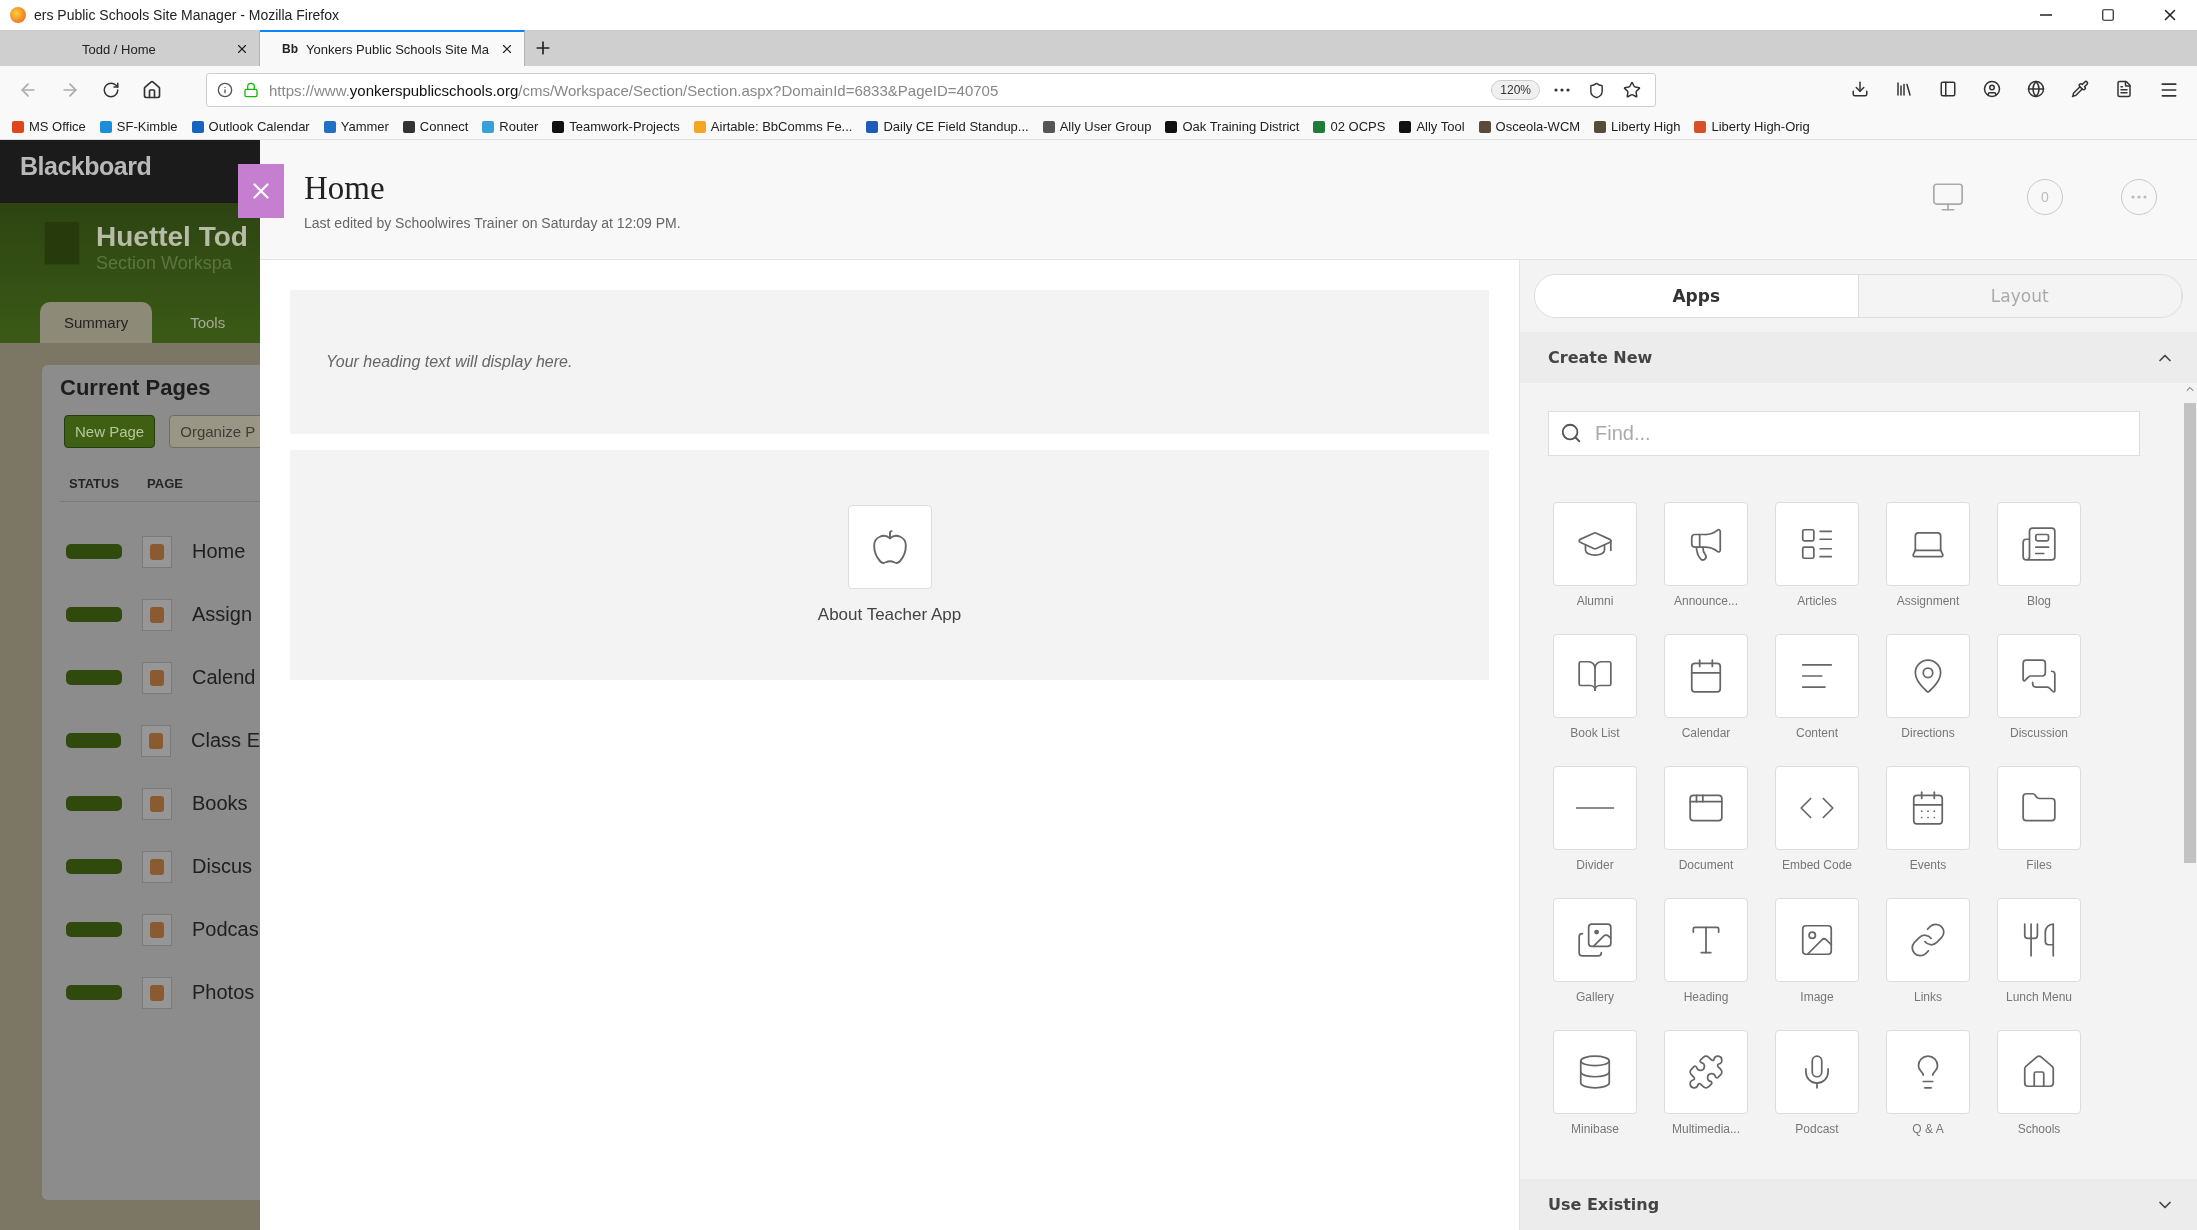  Describe the element at coordinates (222, 866) in the screenshot. I see `page-link: Discus` at that location.